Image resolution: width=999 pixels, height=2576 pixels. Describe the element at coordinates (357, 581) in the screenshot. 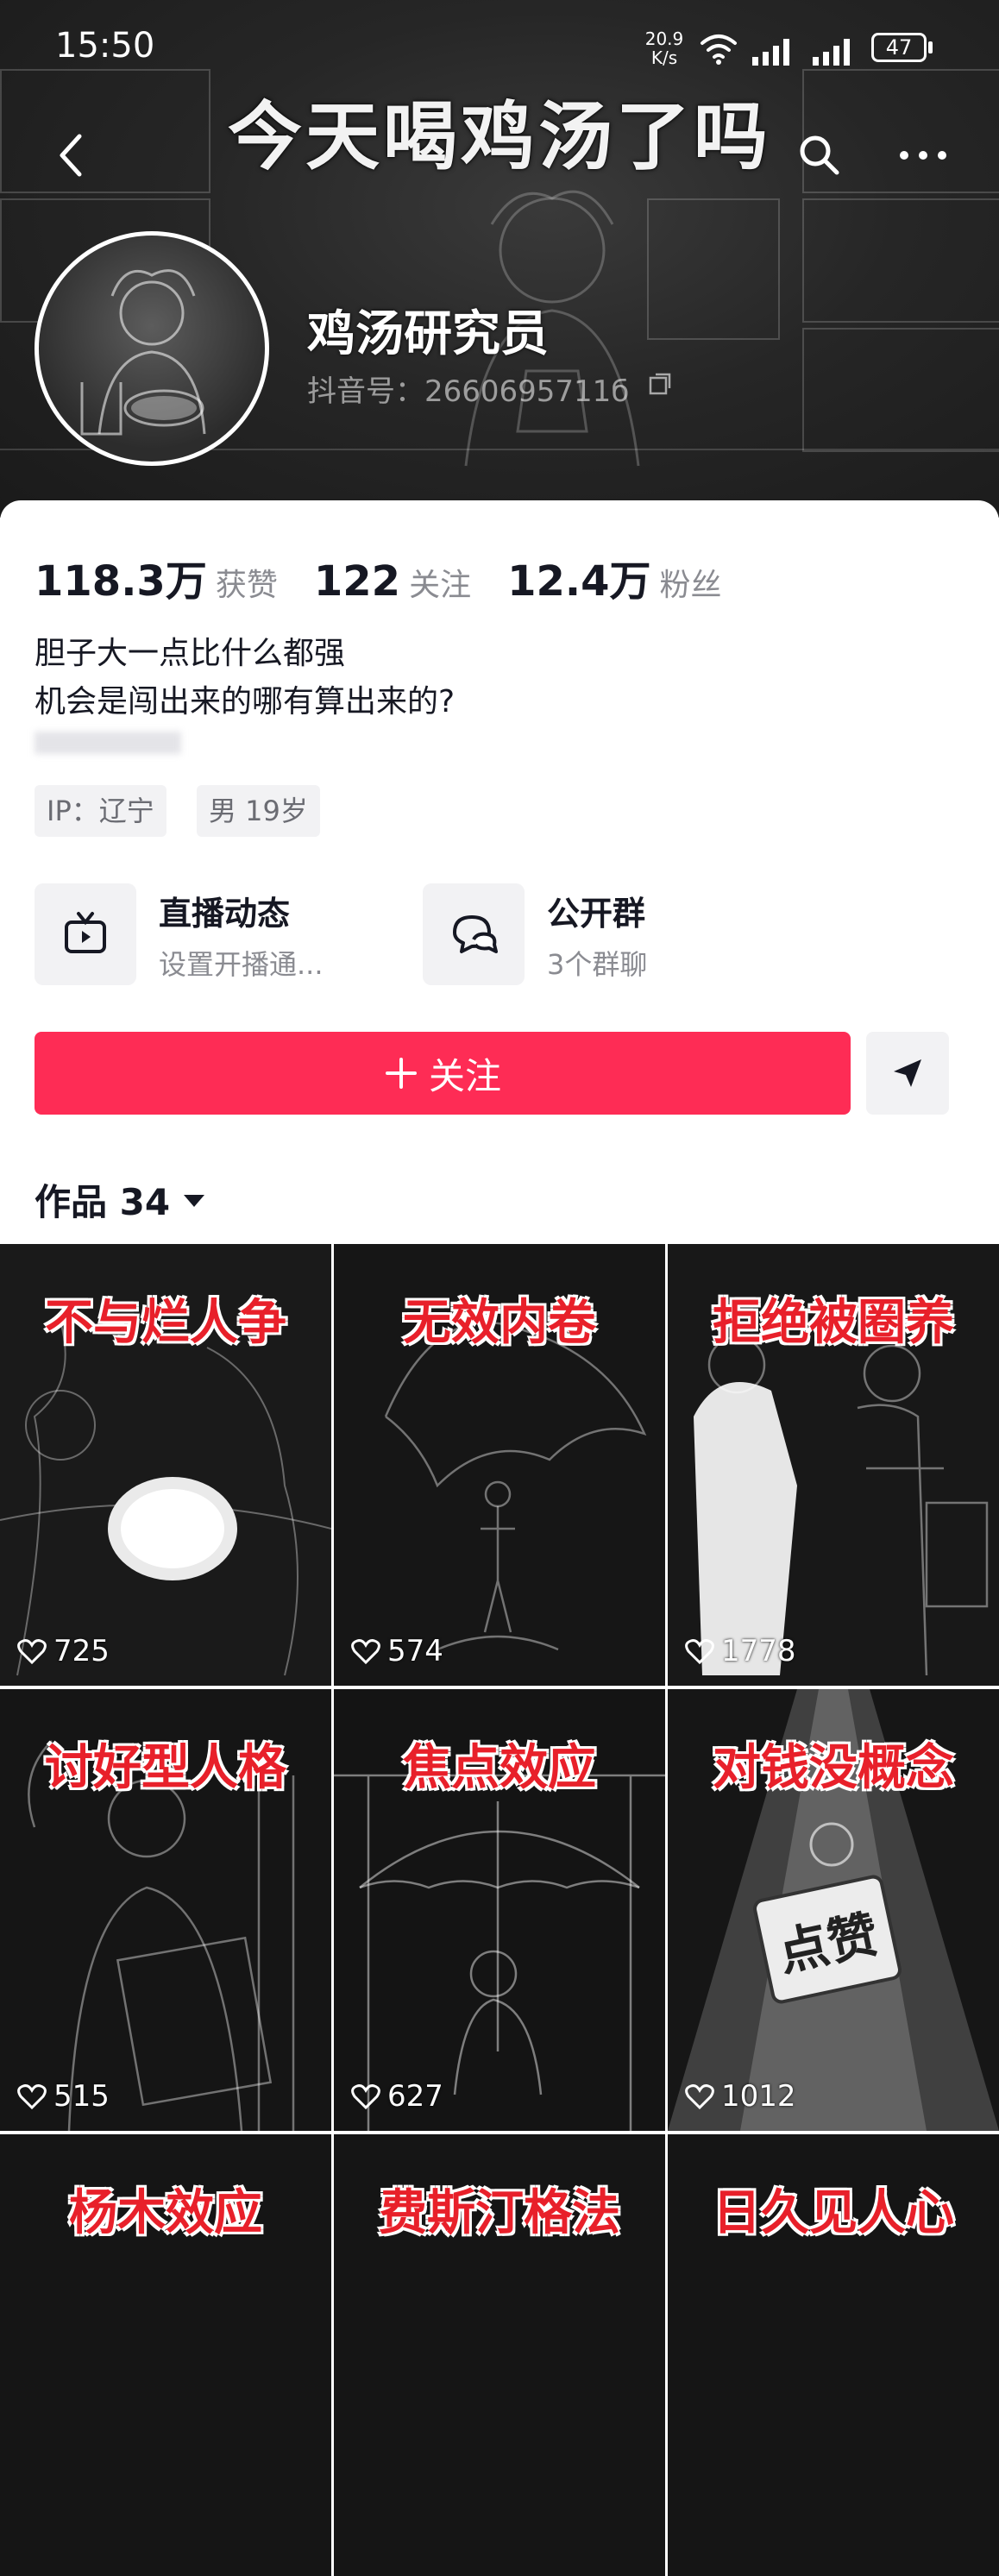

I see `stat-following-value: 122` at that location.